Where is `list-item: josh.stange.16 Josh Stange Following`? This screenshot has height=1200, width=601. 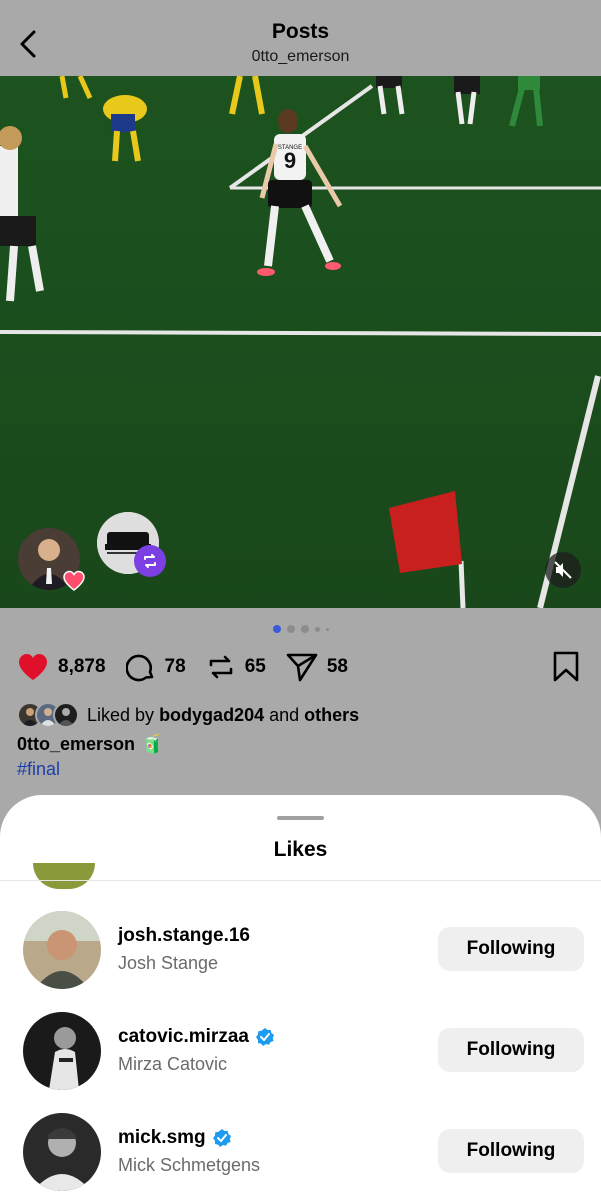 list-item: josh.stange.16 Josh Stange Following is located at coordinates (300, 951).